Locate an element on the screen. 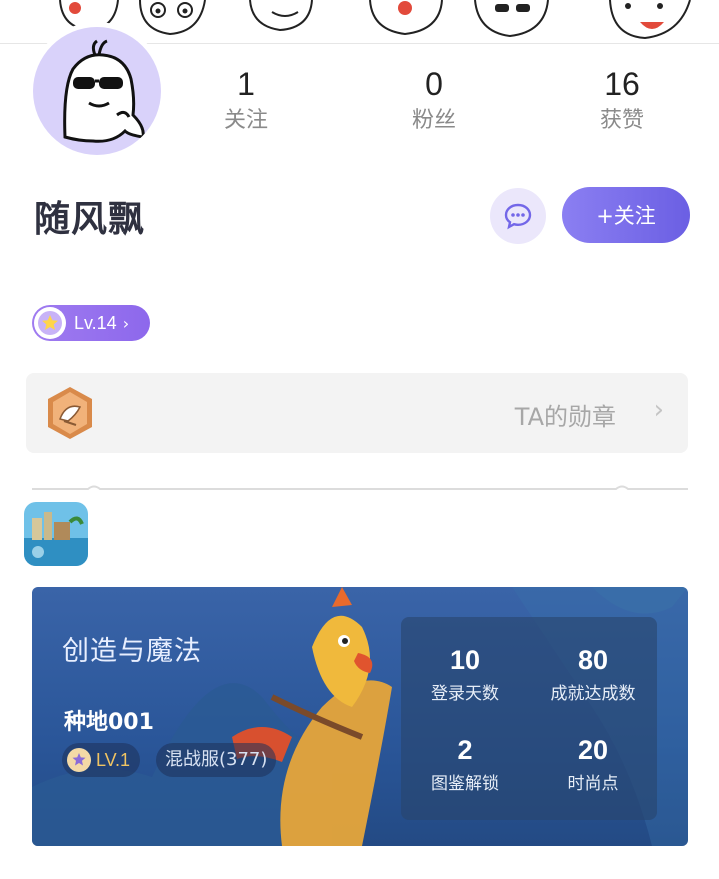 The width and height of the screenshot is (719, 879). game-title: 创造与魔法 is located at coordinates (132, 651).